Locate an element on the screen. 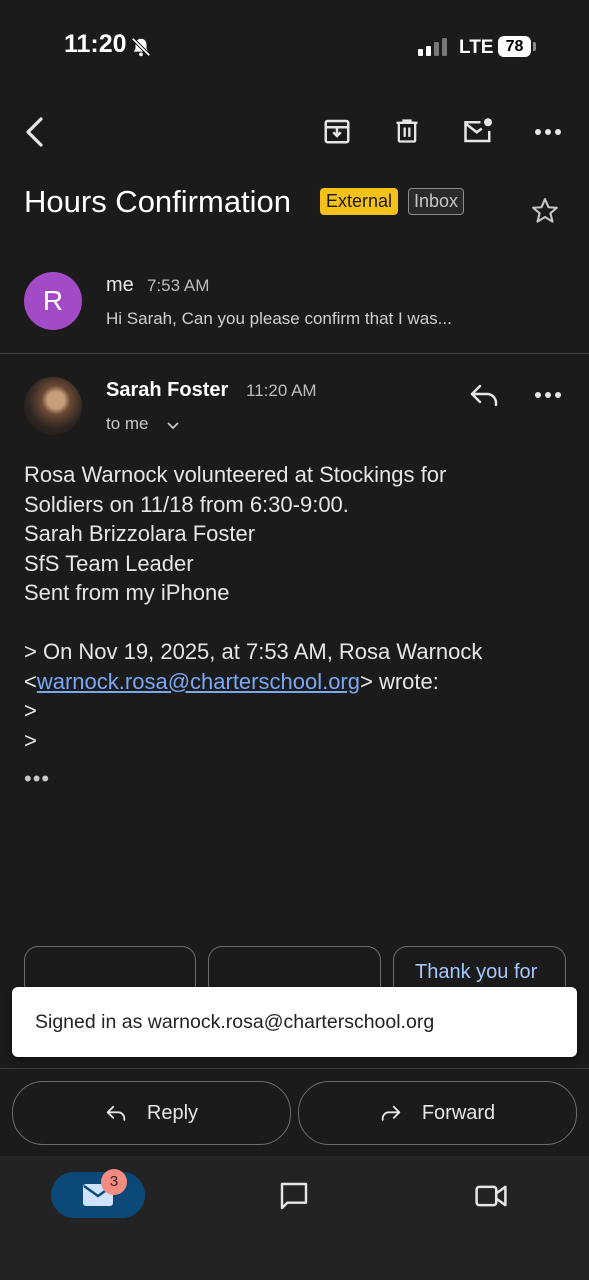 The width and height of the screenshot is (589, 1280). nav-meet is located at coordinates (491, 1196).